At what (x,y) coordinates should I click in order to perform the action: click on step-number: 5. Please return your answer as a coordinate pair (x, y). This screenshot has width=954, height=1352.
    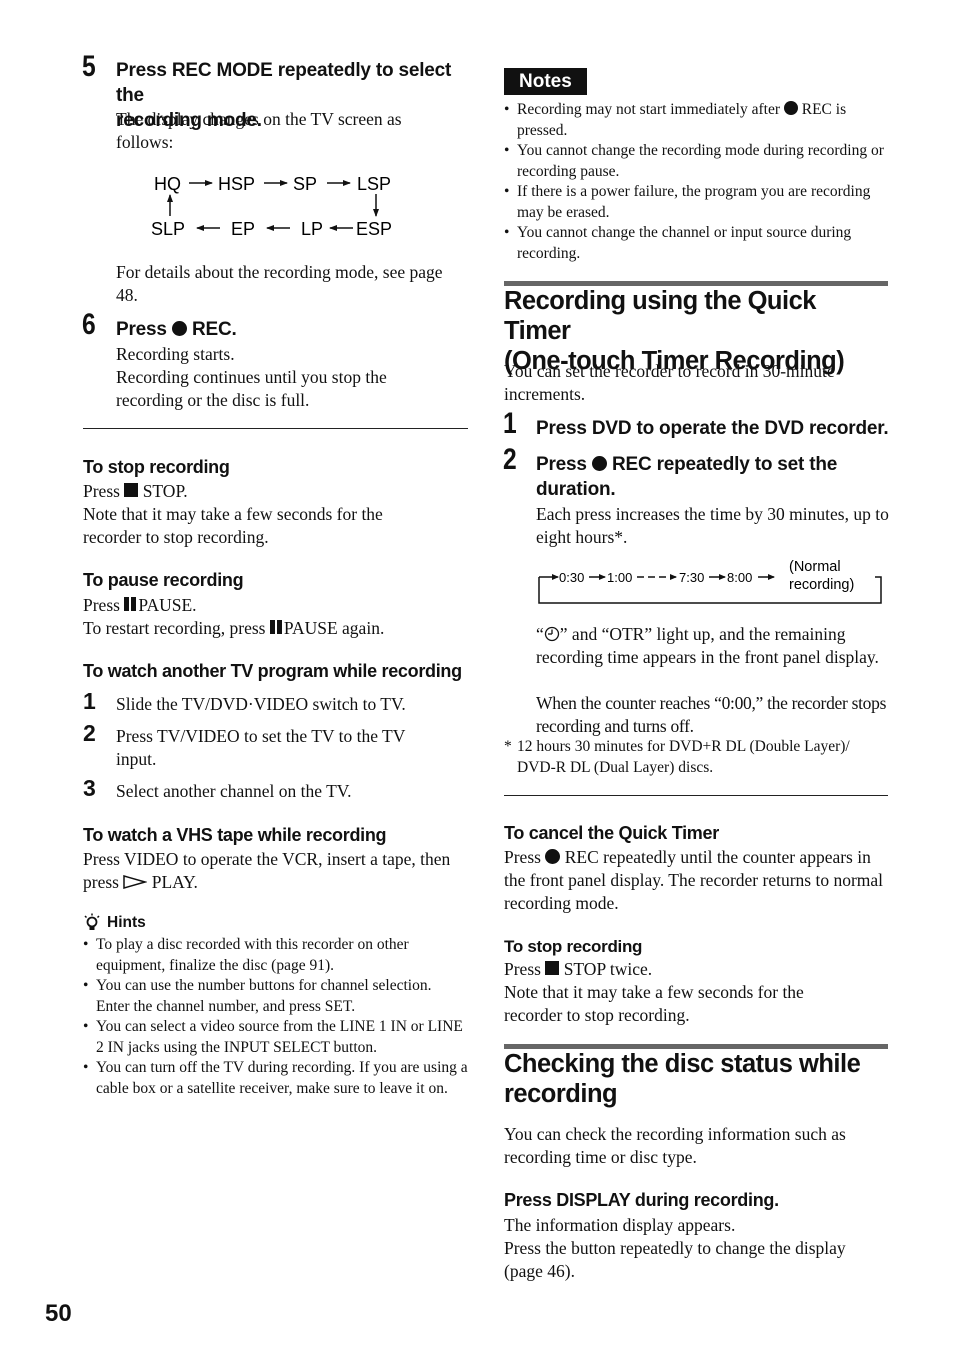
    Looking at the image, I should click on (89, 66).